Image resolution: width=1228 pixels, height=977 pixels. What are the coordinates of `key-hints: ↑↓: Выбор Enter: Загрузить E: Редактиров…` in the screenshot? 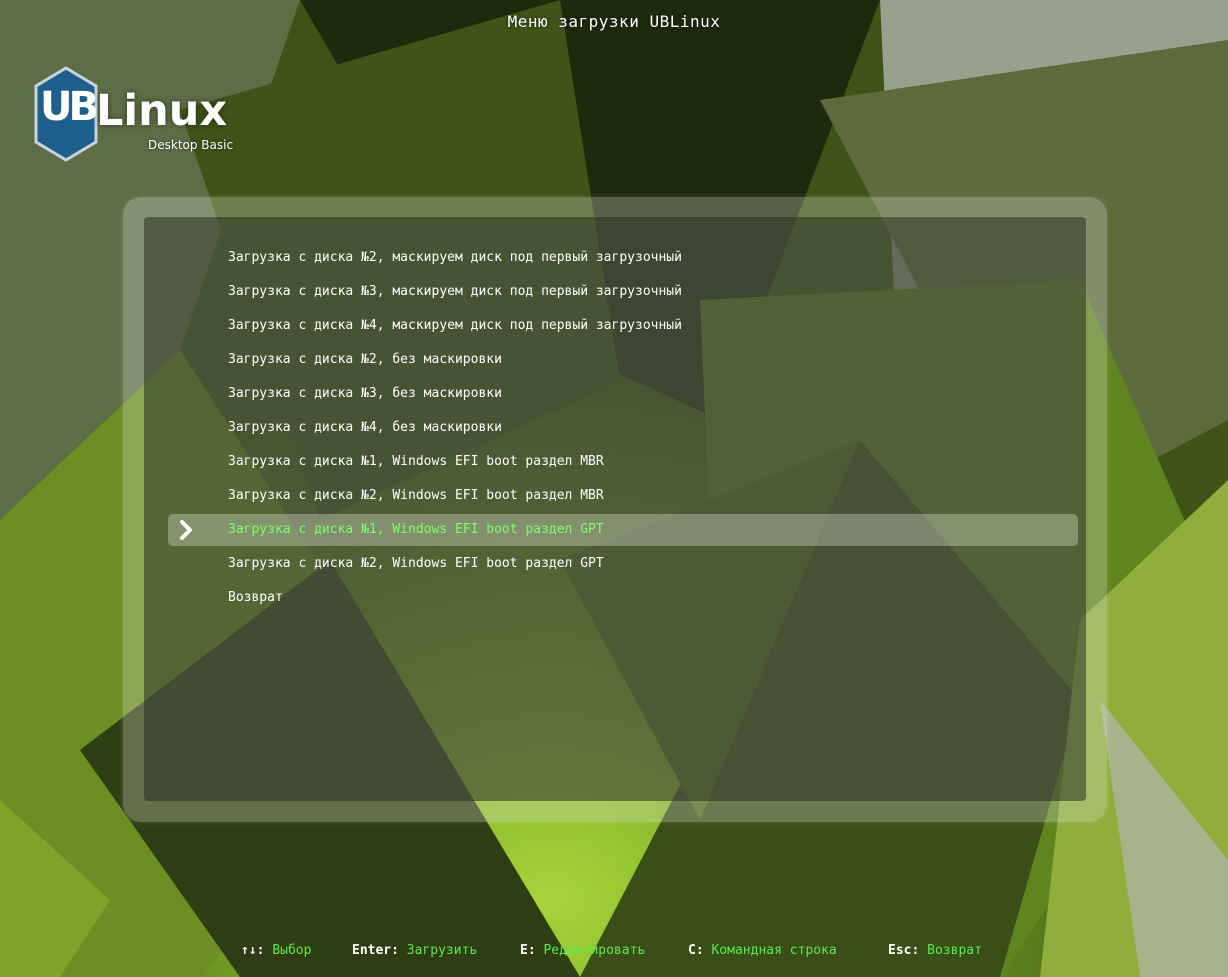 It's located at (614, 953).